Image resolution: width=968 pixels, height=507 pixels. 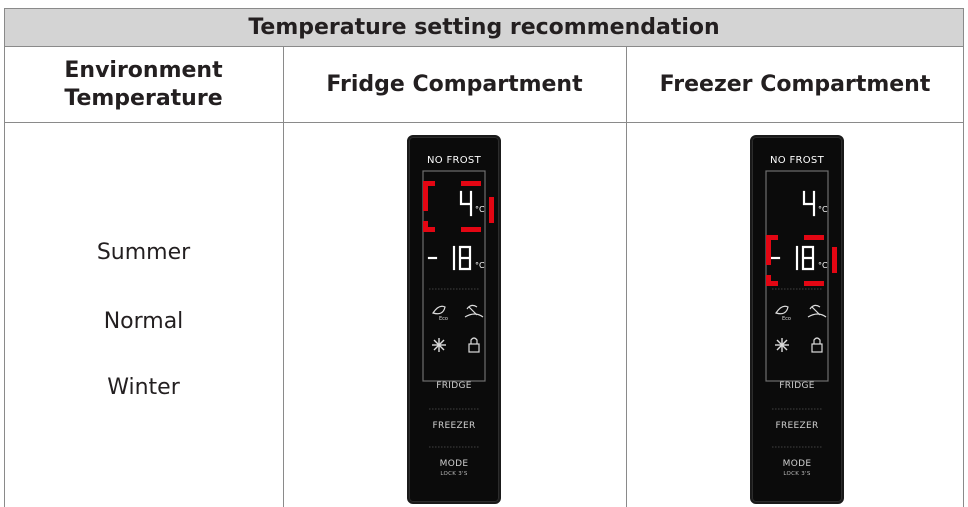 What do you see at coordinates (143, 98) in the screenshot?
I see `header-environment-line2: Temperature` at bounding box center [143, 98].